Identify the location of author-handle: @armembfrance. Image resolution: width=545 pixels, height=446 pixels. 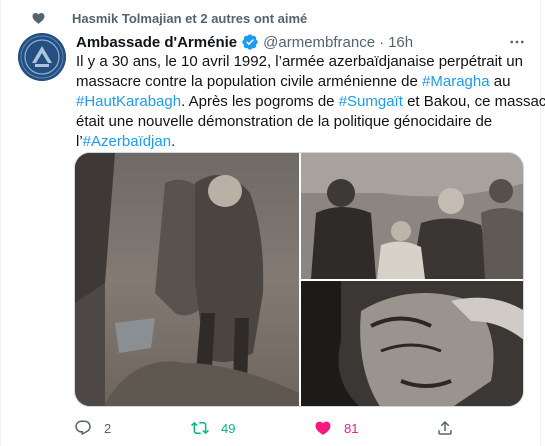
(319, 42).